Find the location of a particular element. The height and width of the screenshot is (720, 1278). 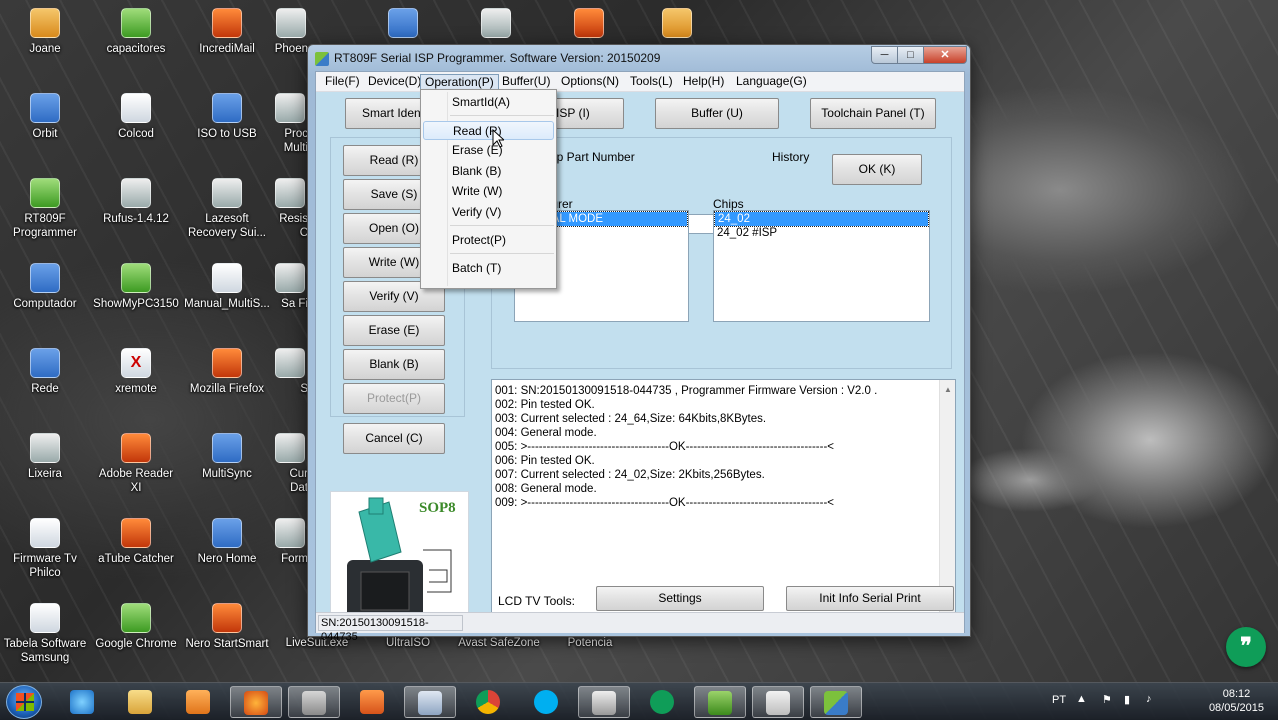

taskbar-file-explorer-icon is located at coordinates (140, 702).